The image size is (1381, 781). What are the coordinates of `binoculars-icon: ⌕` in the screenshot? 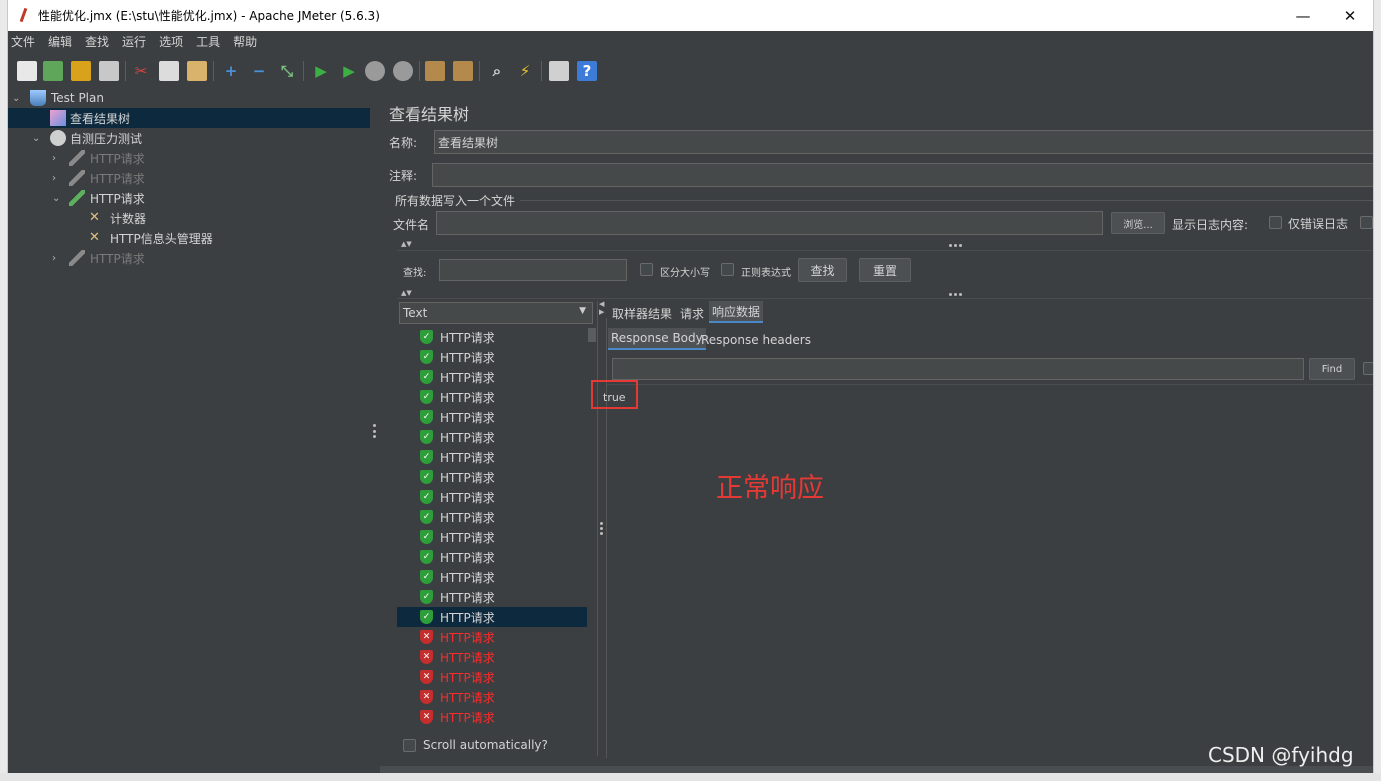 It's located at (497, 71).